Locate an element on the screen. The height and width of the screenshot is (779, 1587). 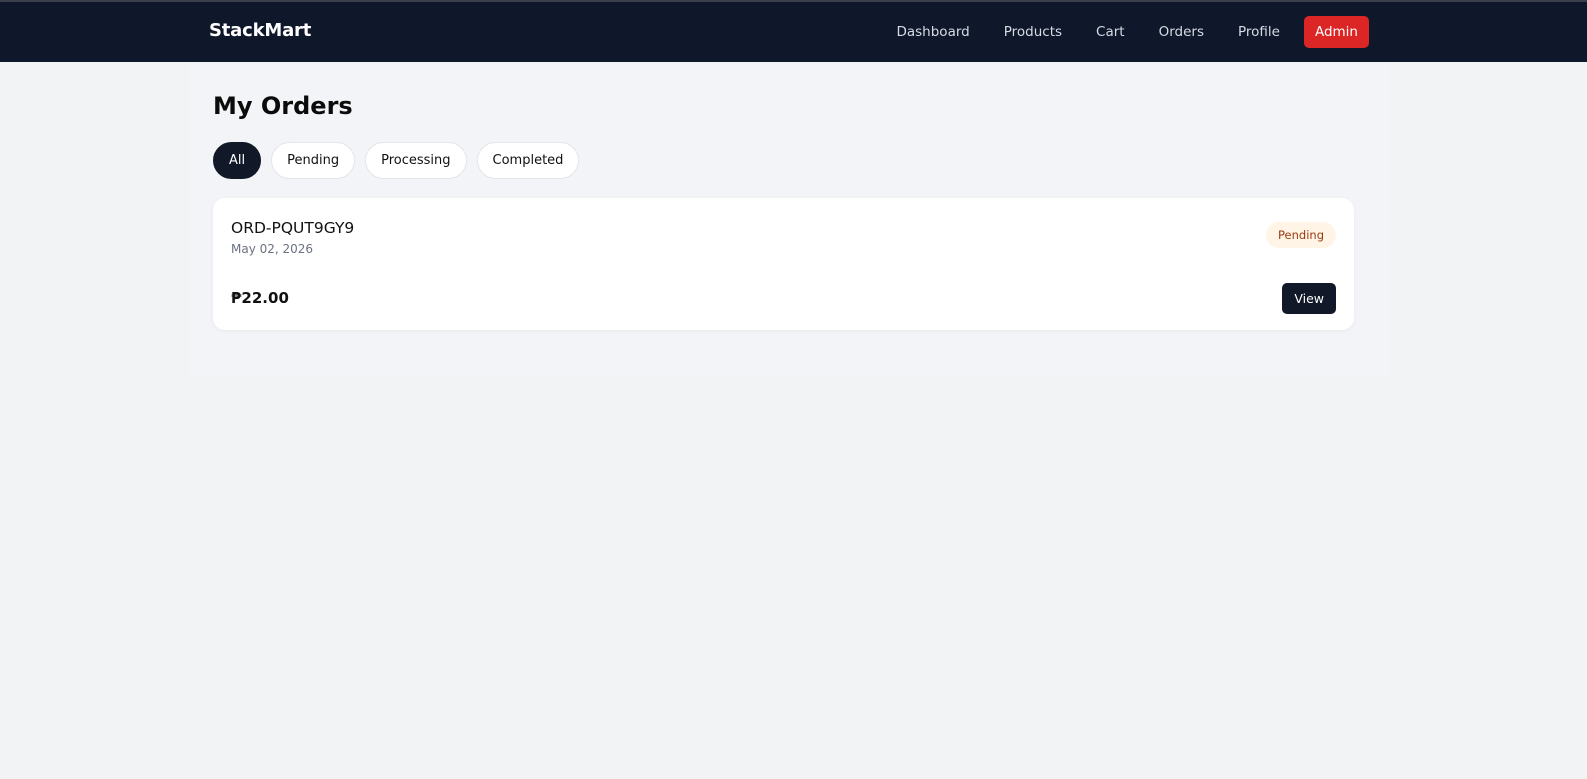
order-id: ORD-PQUT9GY9 is located at coordinates (293, 228).